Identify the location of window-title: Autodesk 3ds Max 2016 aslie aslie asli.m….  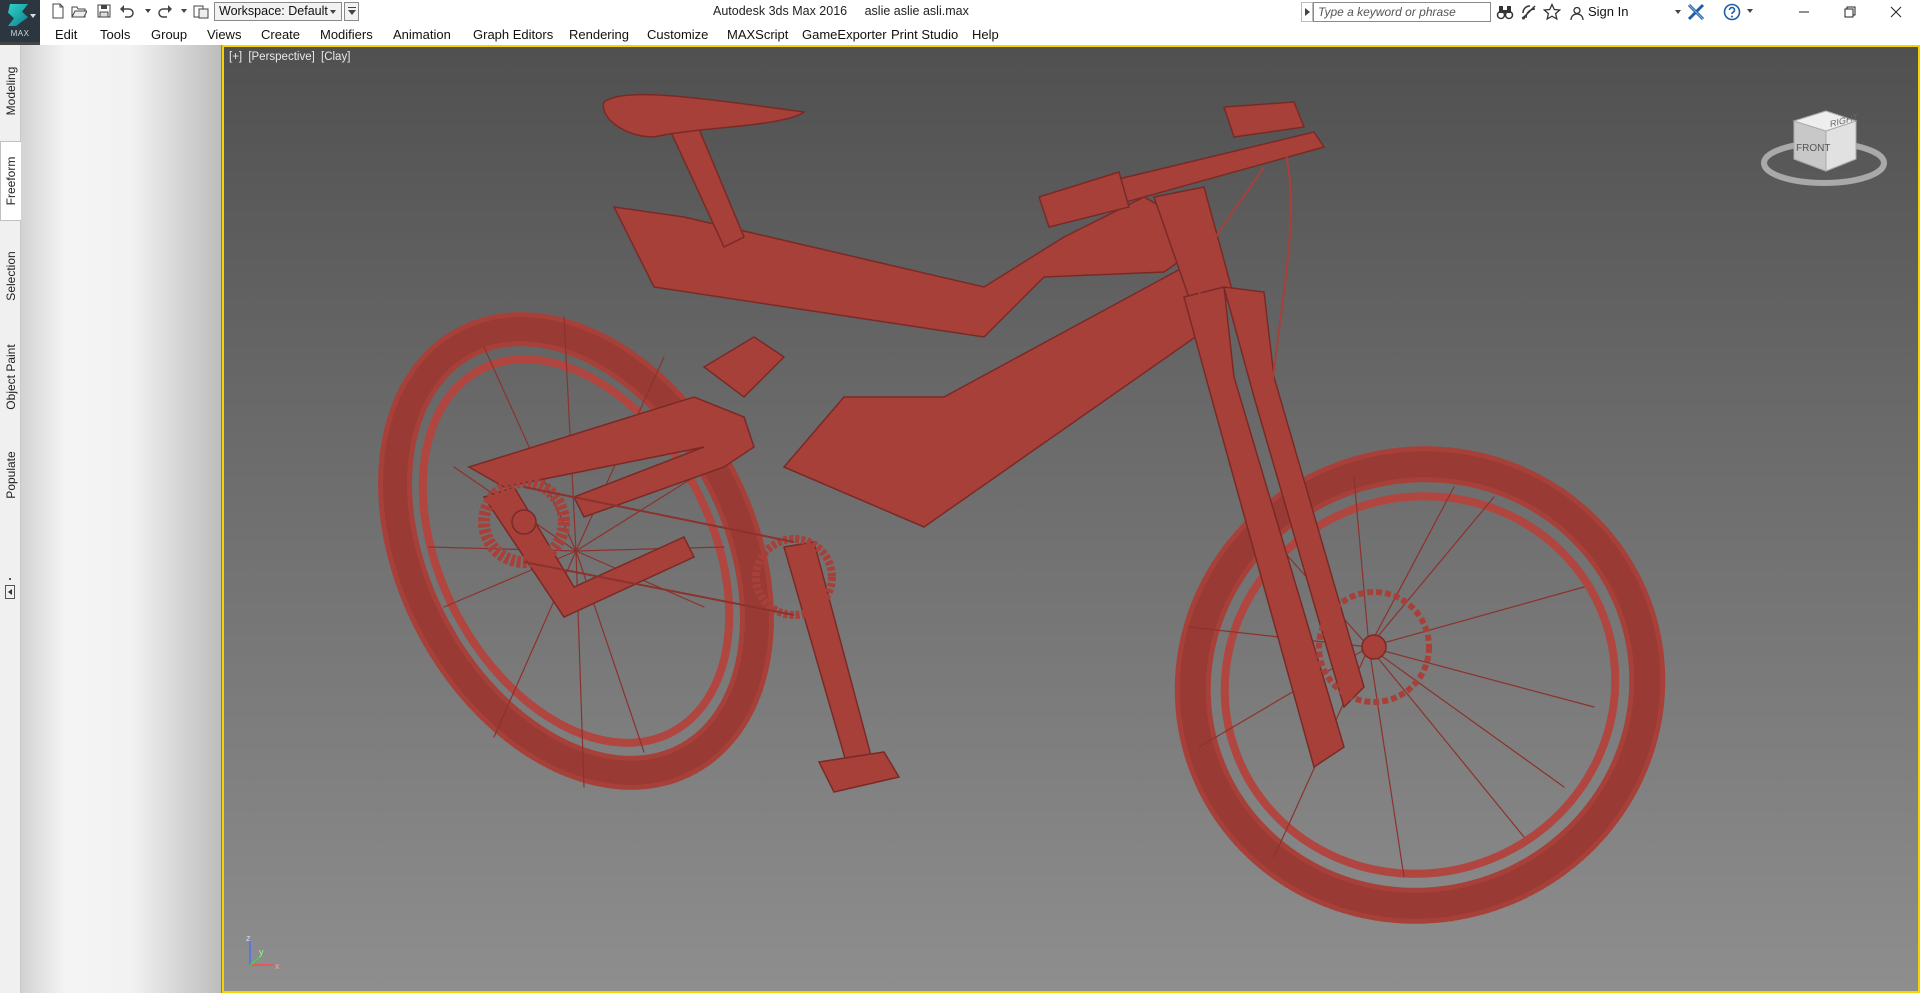
(848, 11).